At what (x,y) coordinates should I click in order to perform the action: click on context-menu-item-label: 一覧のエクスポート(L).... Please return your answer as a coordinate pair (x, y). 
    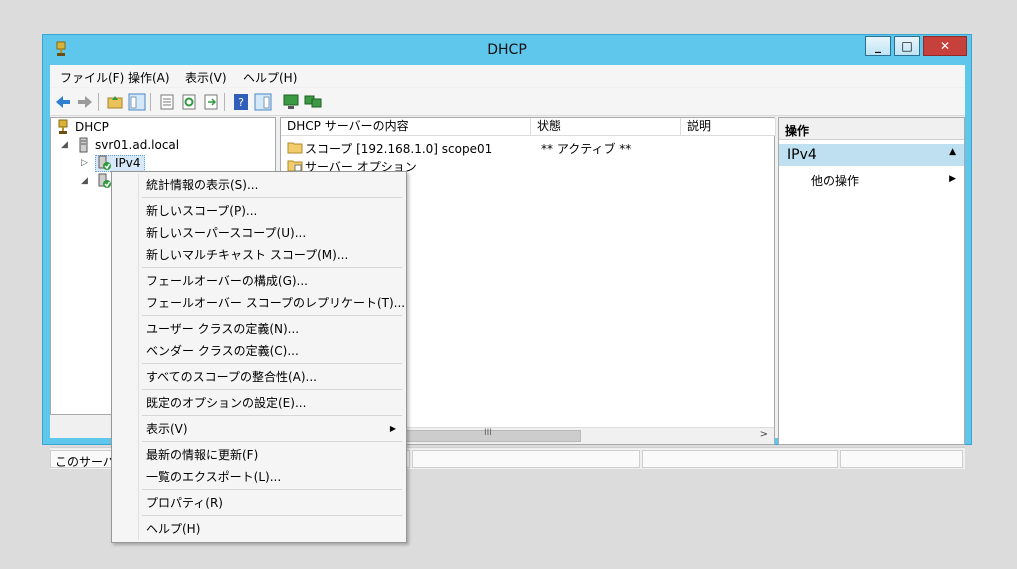
    Looking at the image, I should click on (214, 477).